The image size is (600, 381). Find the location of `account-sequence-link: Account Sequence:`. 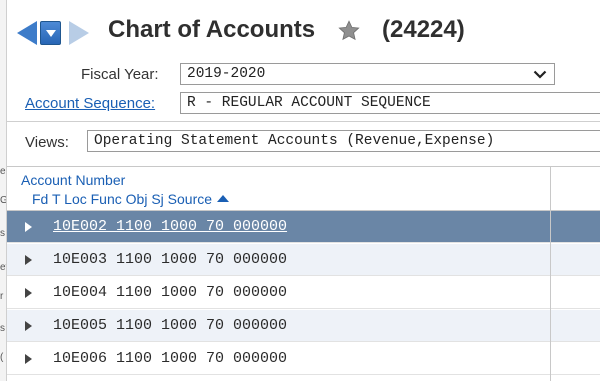

account-sequence-link: Account Sequence: is located at coordinates (90, 103).